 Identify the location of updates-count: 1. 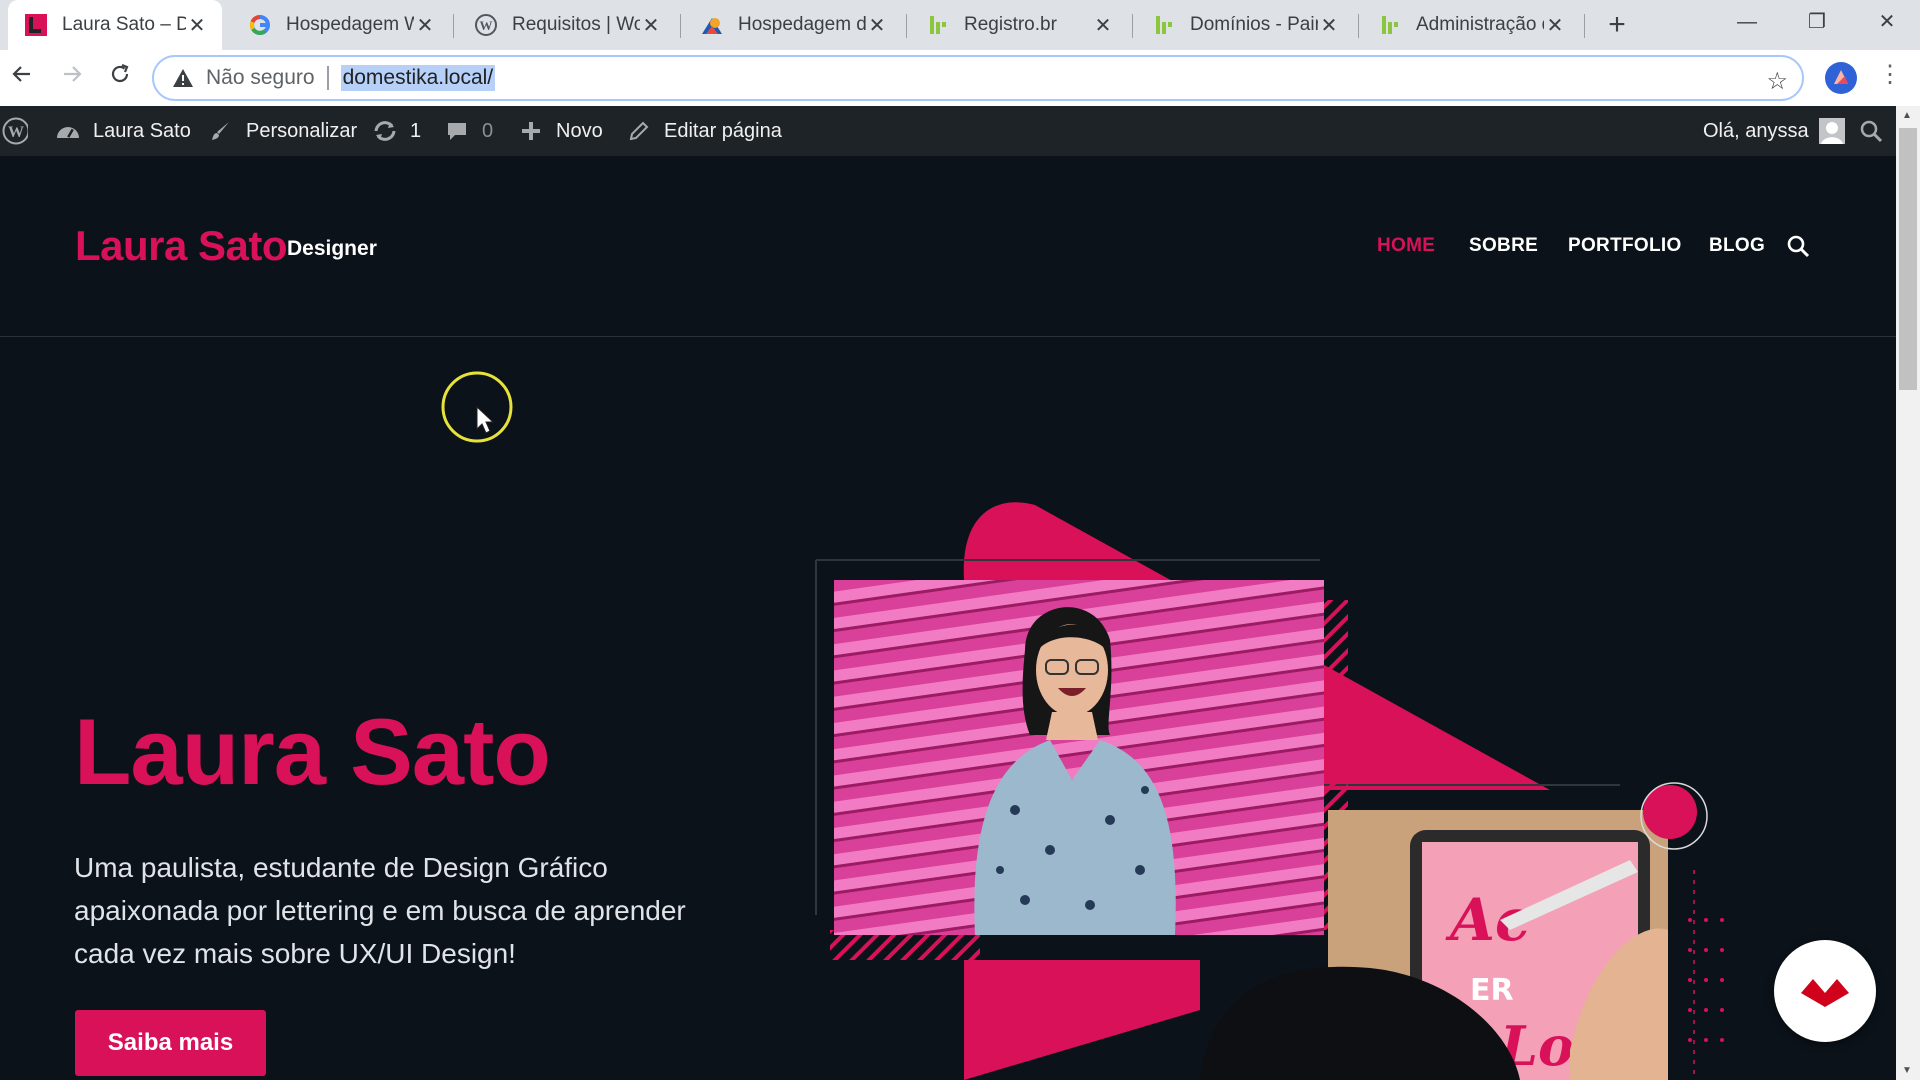
(416, 130).